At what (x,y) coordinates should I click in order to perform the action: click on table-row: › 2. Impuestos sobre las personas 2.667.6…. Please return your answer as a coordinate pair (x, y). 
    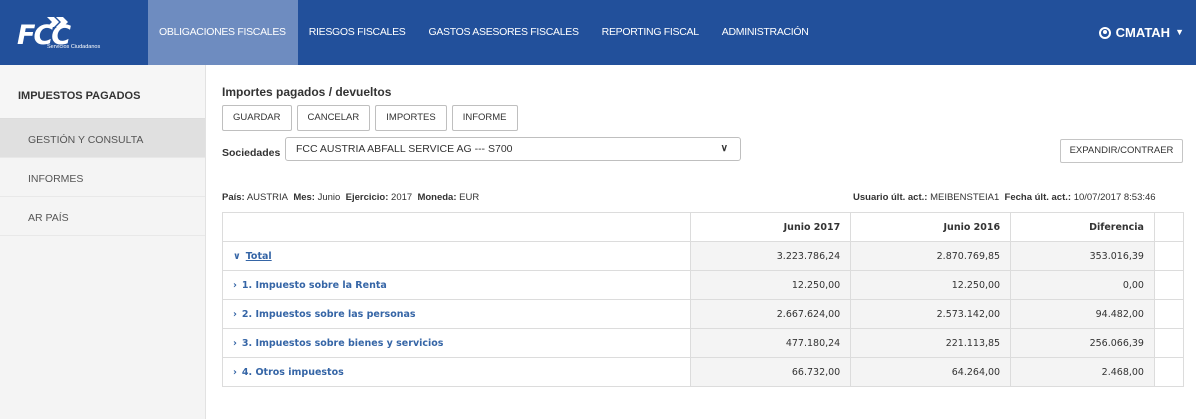
    Looking at the image, I should click on (703, 314).